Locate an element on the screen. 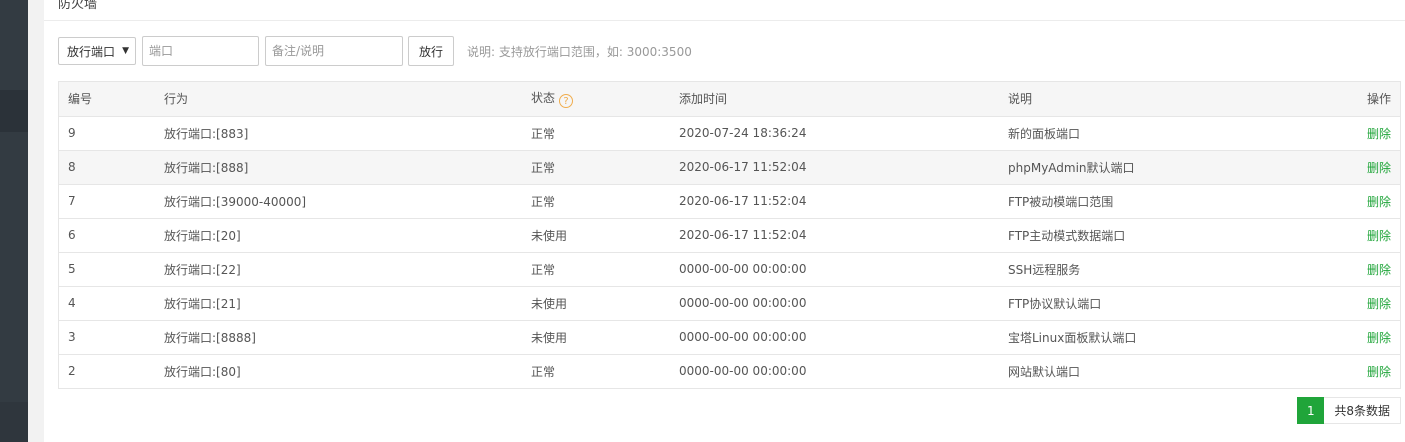  cell-action: 放行端口:[80] is located at coordinates (202, 371).